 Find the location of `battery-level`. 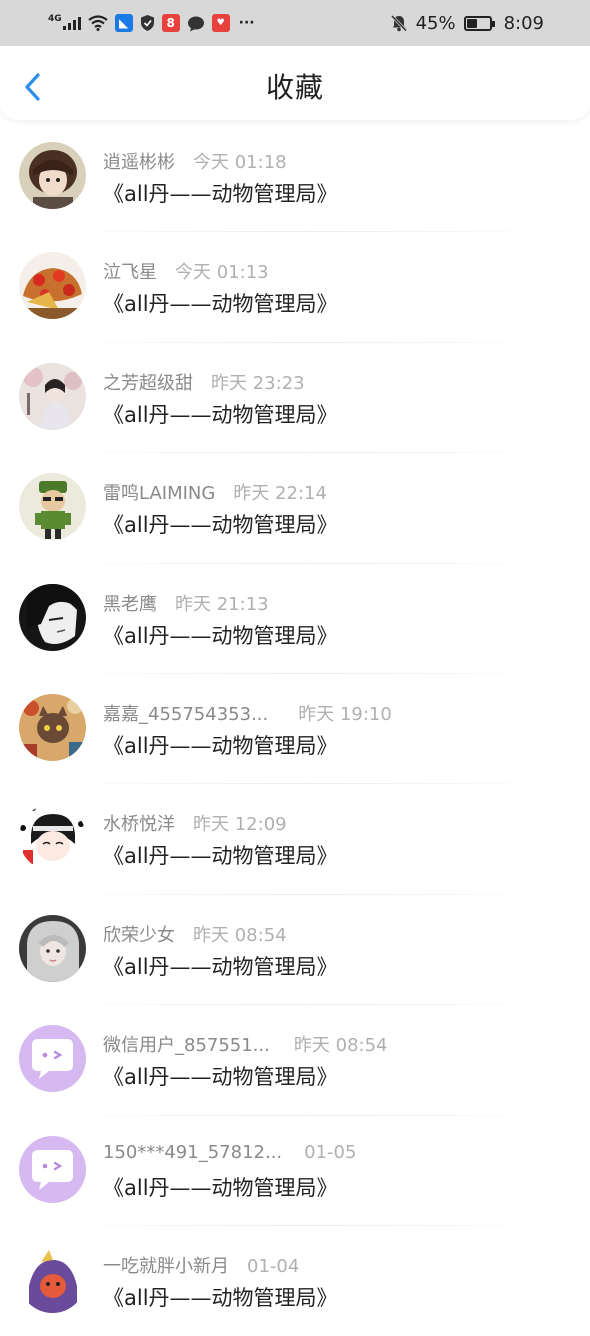

battery-level is located at coordinates (472, 23).